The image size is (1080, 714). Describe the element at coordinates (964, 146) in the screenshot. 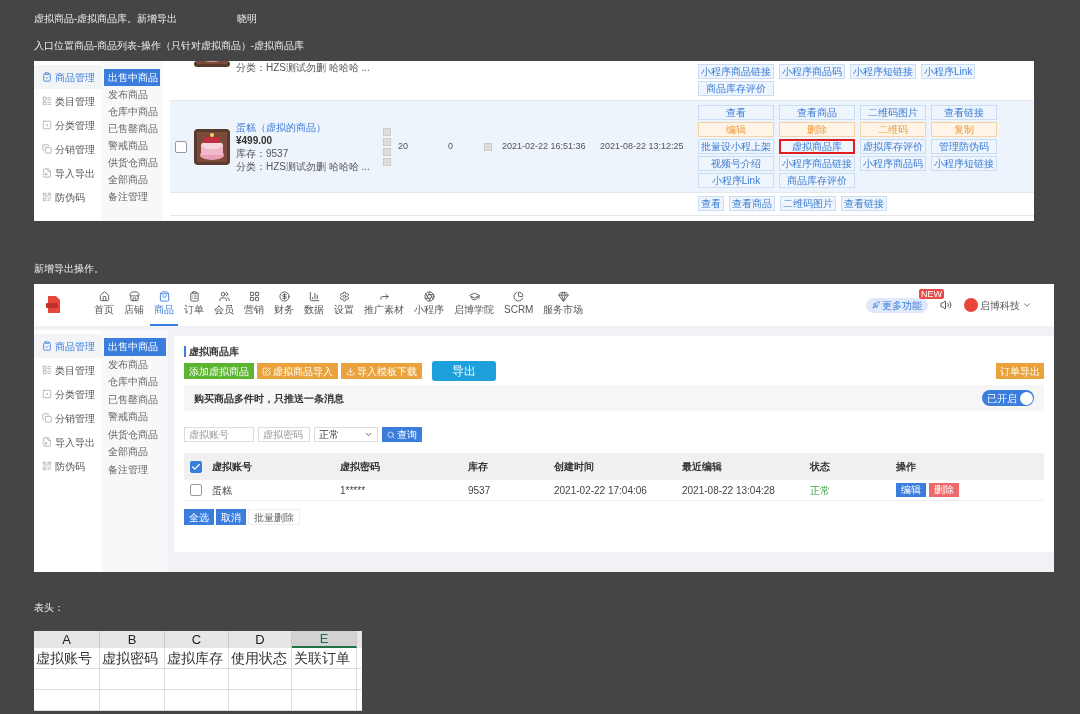

I see `action-button: 管理防伪码` at that location.